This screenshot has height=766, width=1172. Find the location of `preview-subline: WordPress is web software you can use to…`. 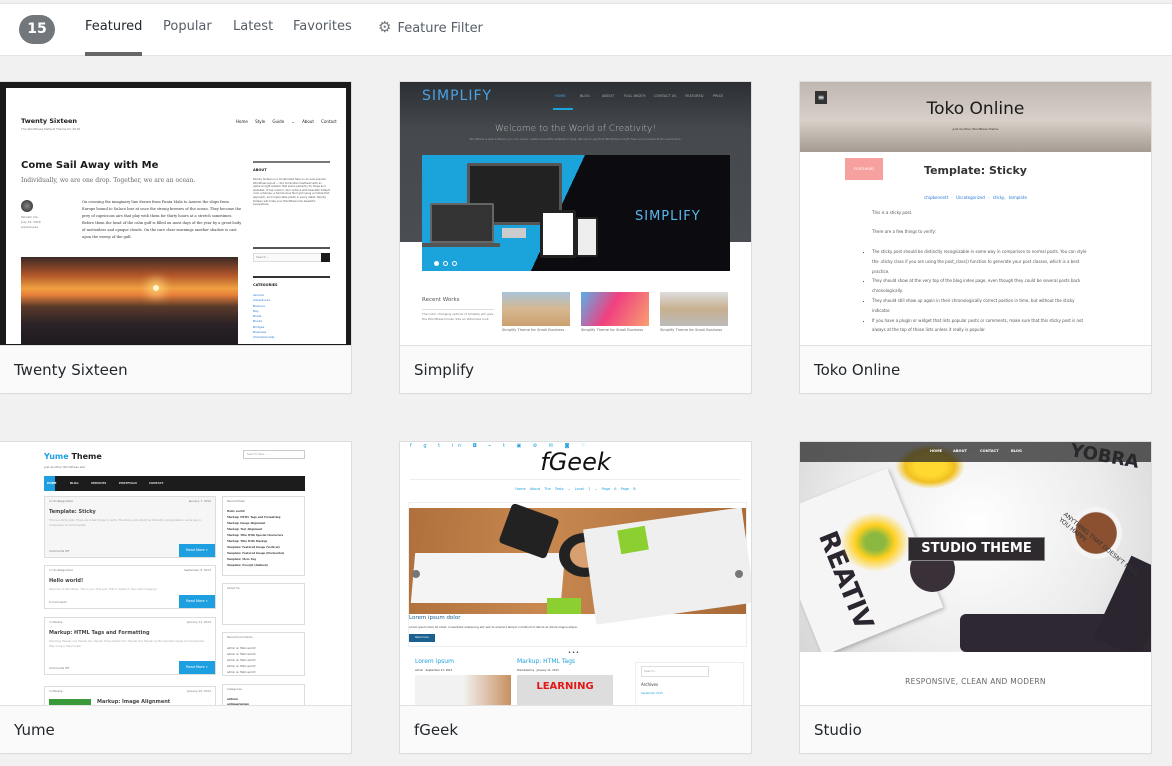

preview-subline: WordPress is web software you can use to… is located at coordinates (575, 139).